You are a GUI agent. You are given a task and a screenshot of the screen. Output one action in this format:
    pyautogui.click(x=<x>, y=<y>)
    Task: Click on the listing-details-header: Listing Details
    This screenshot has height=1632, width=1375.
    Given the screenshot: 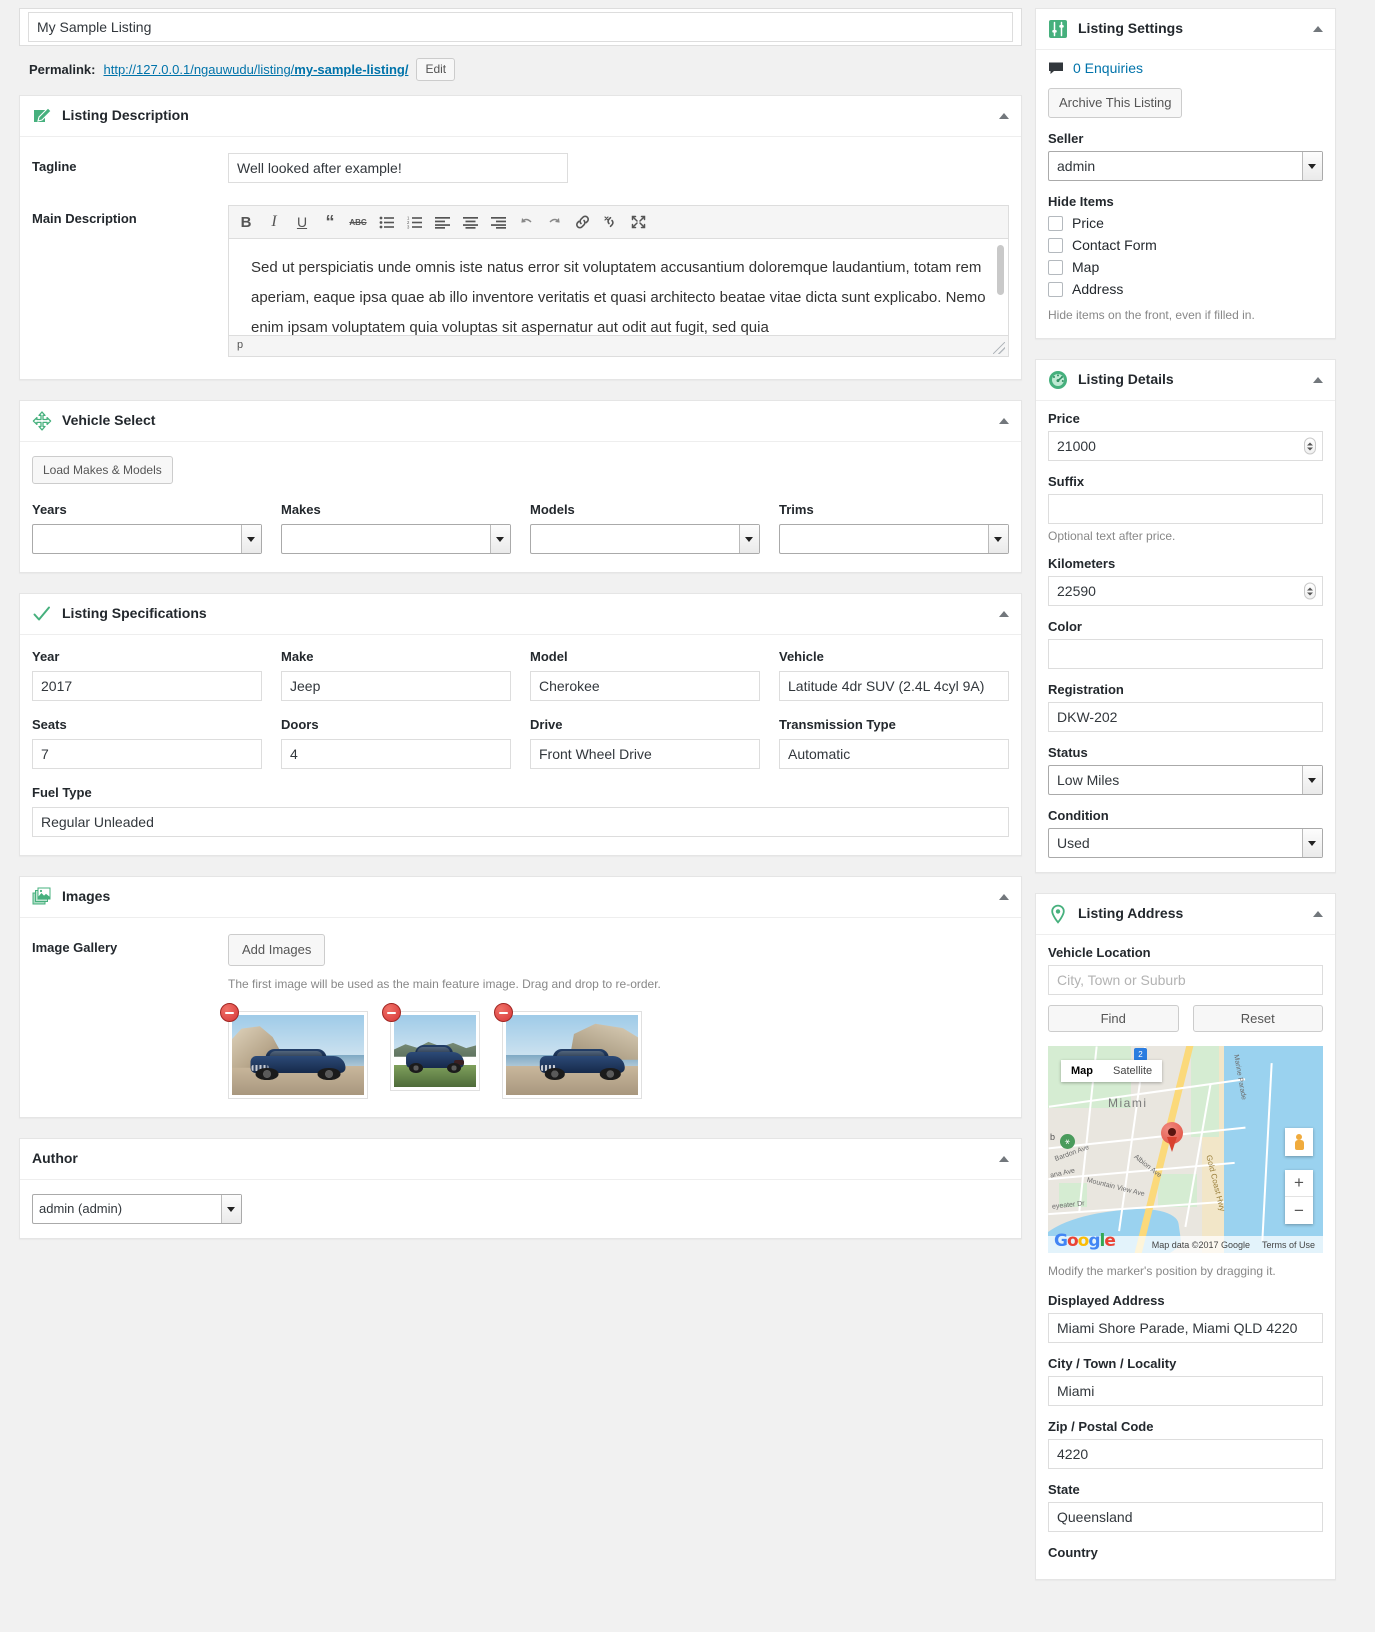 What is the action you would take?
    pyautogui.click(x=1185, y=380)
    